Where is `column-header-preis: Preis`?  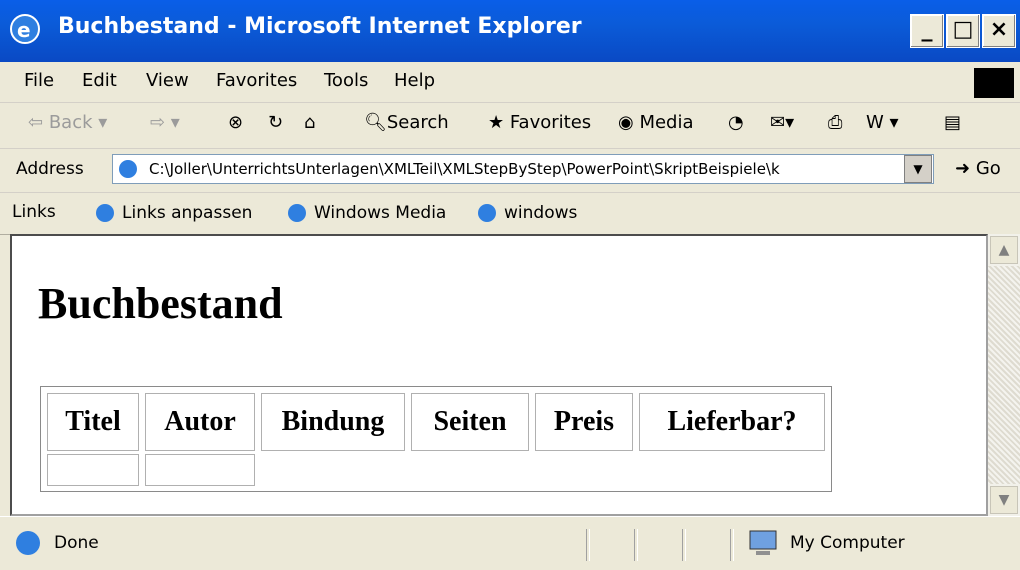 column-header-preis: Preis is located at coordinates (584, 422).